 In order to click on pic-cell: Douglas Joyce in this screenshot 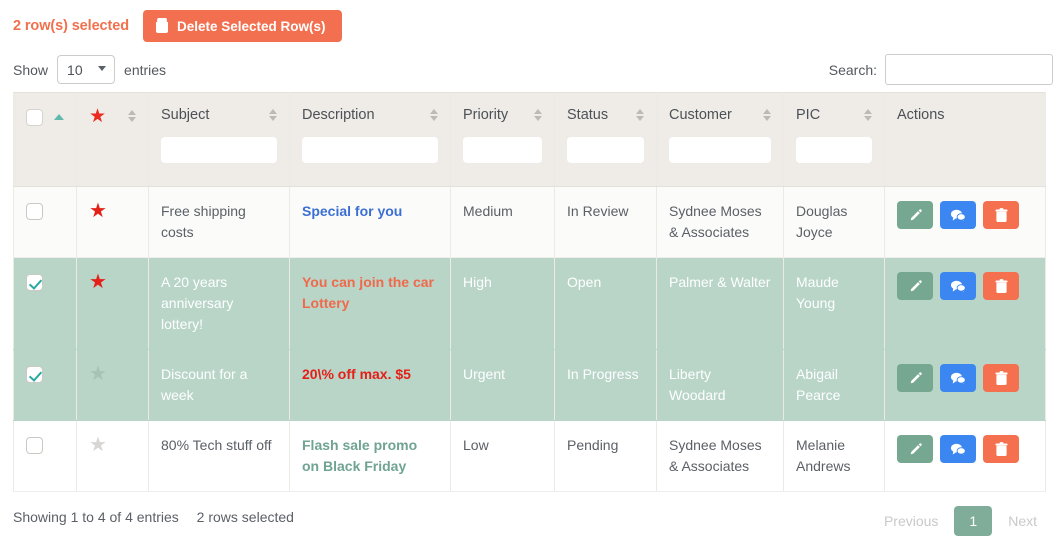, I will do `click(834, 222)`.